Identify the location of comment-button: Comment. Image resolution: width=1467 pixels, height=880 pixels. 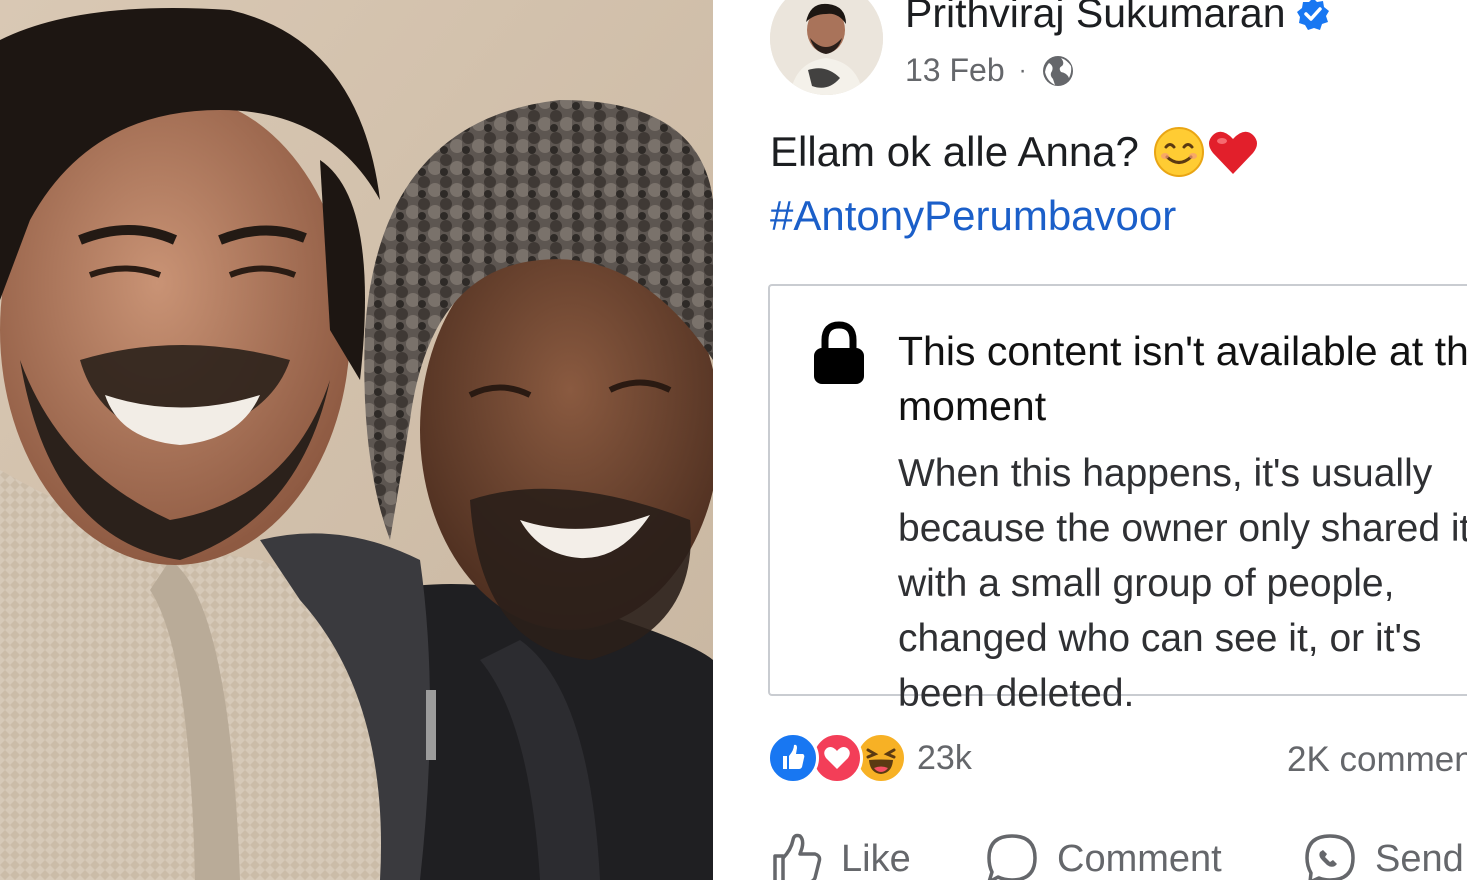
(1103, 856).